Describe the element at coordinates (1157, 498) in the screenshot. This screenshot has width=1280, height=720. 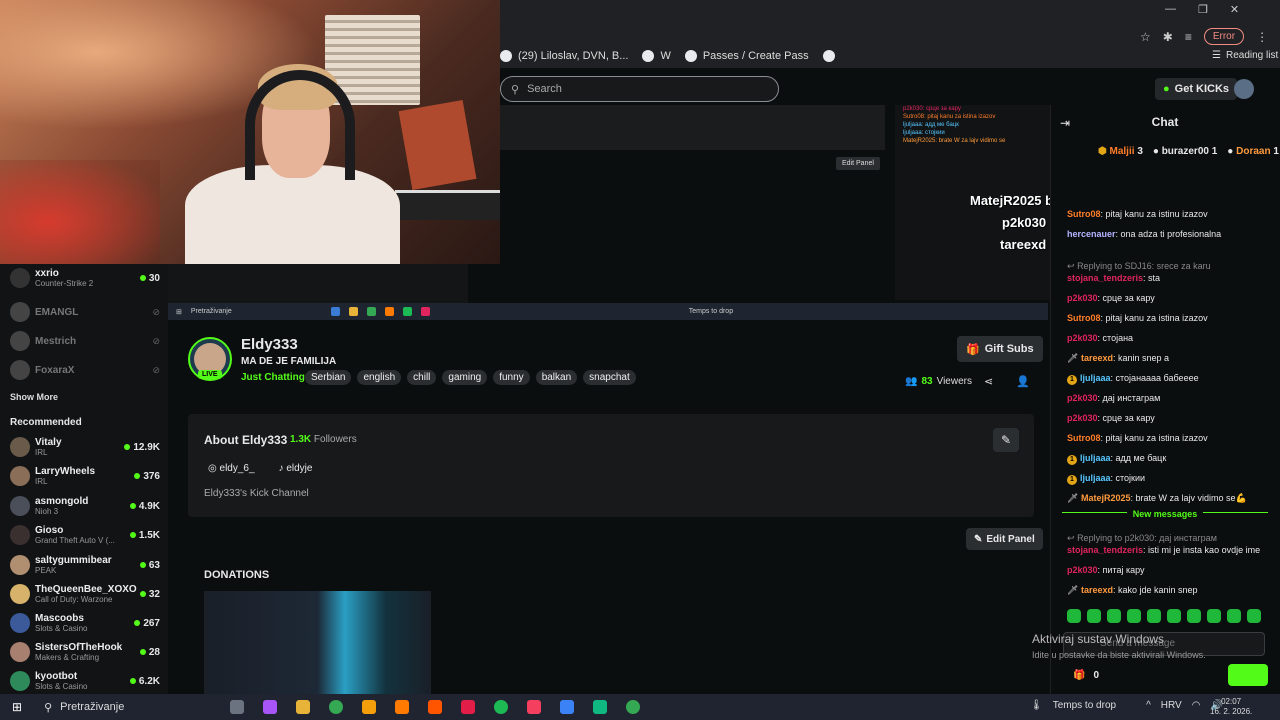
I see `chat-message: 🗡 MatejR2025: brate W za lajv vidimo se💪` at that location.